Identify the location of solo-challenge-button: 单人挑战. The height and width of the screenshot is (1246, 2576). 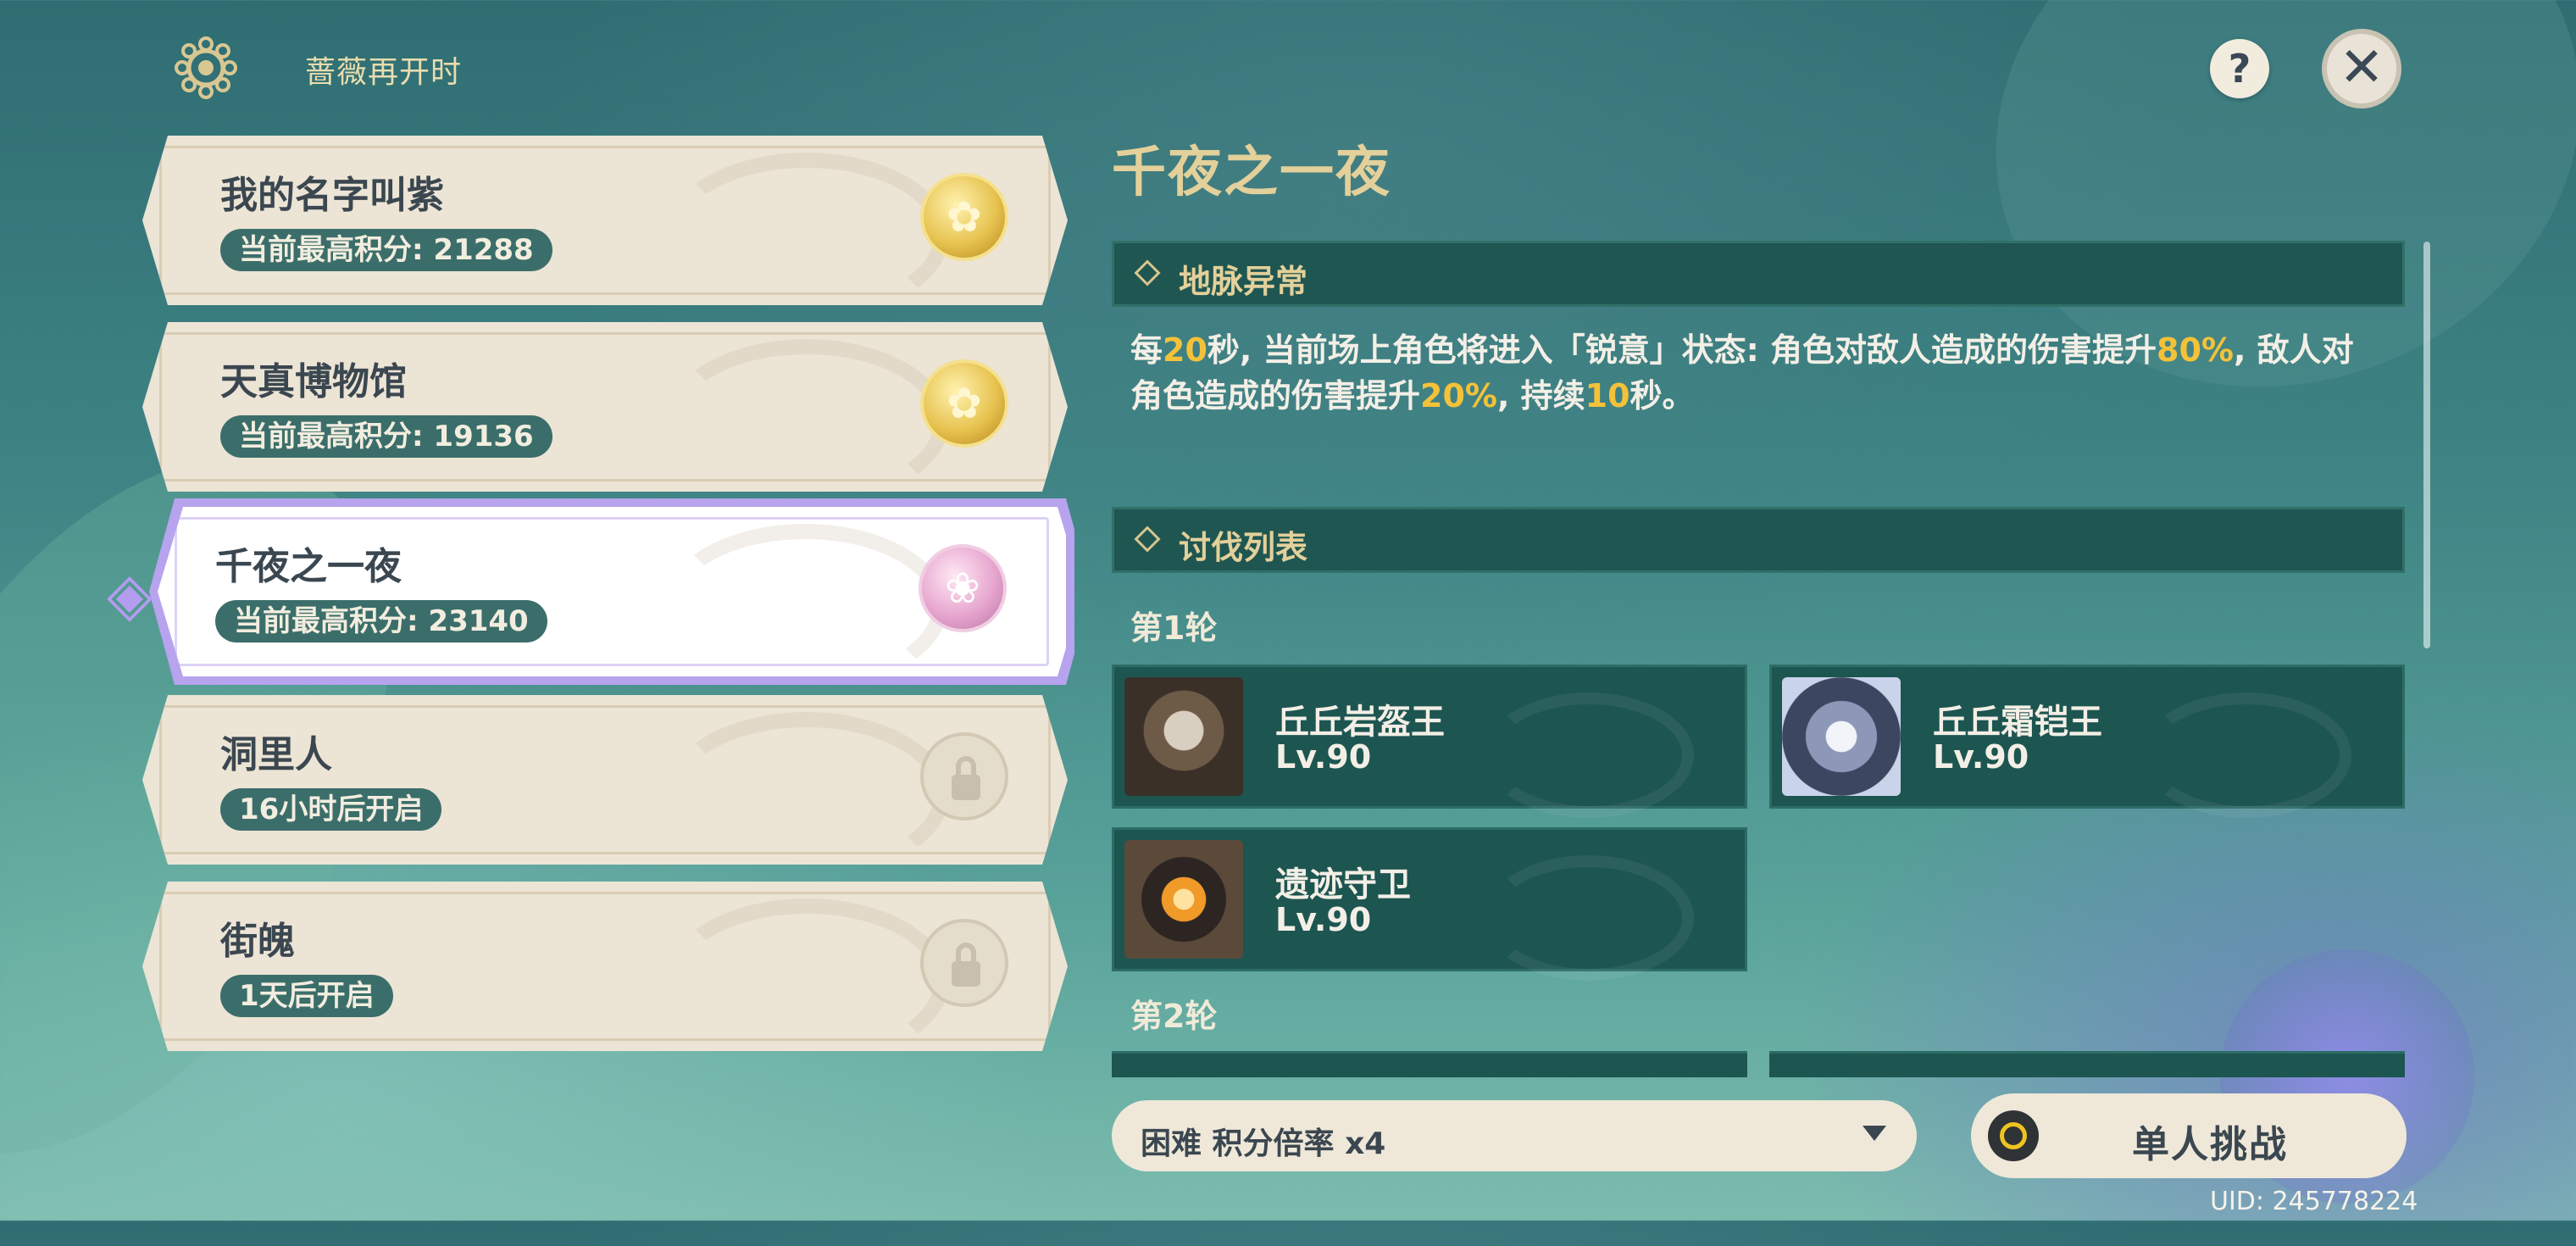
(2189, 1135).